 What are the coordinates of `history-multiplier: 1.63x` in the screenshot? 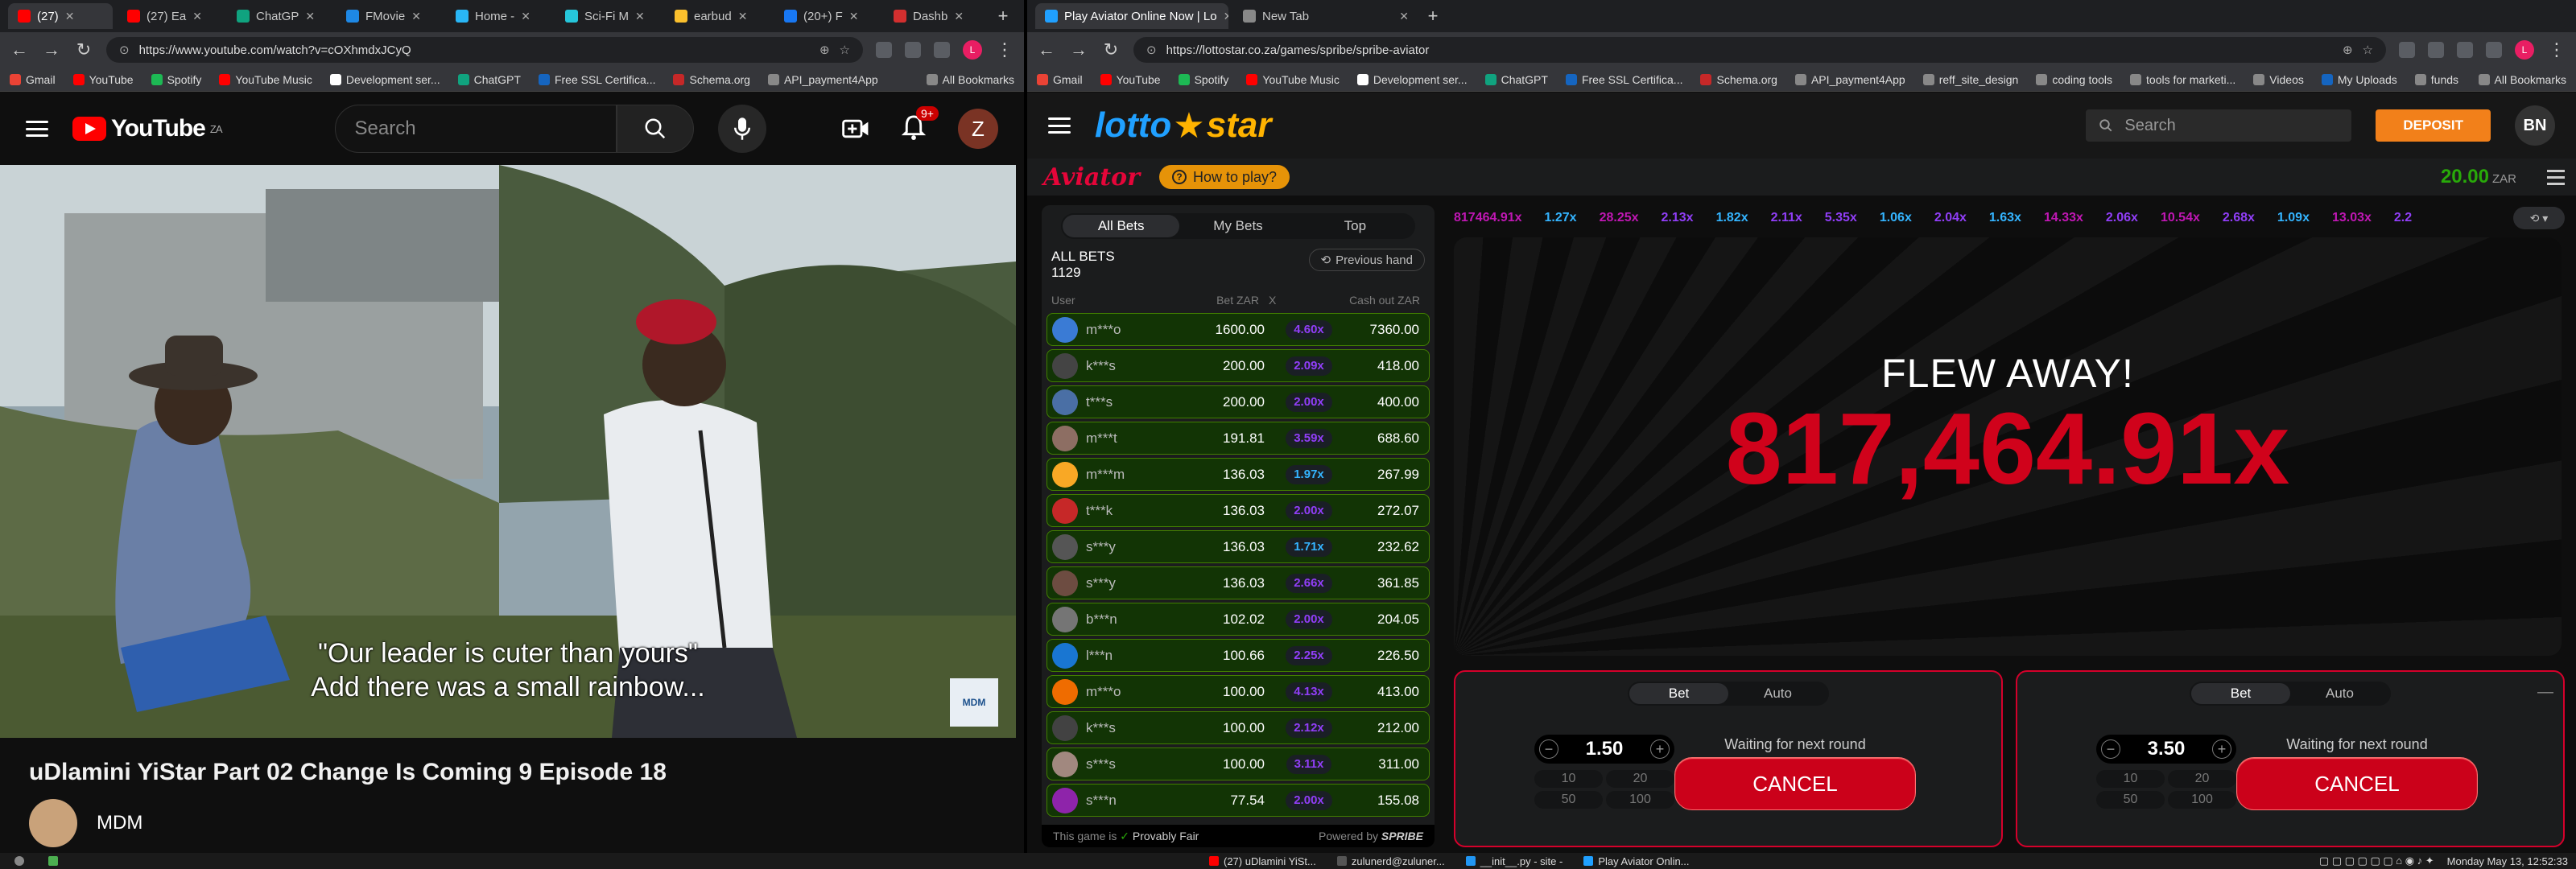 It's located at (2005, 218).